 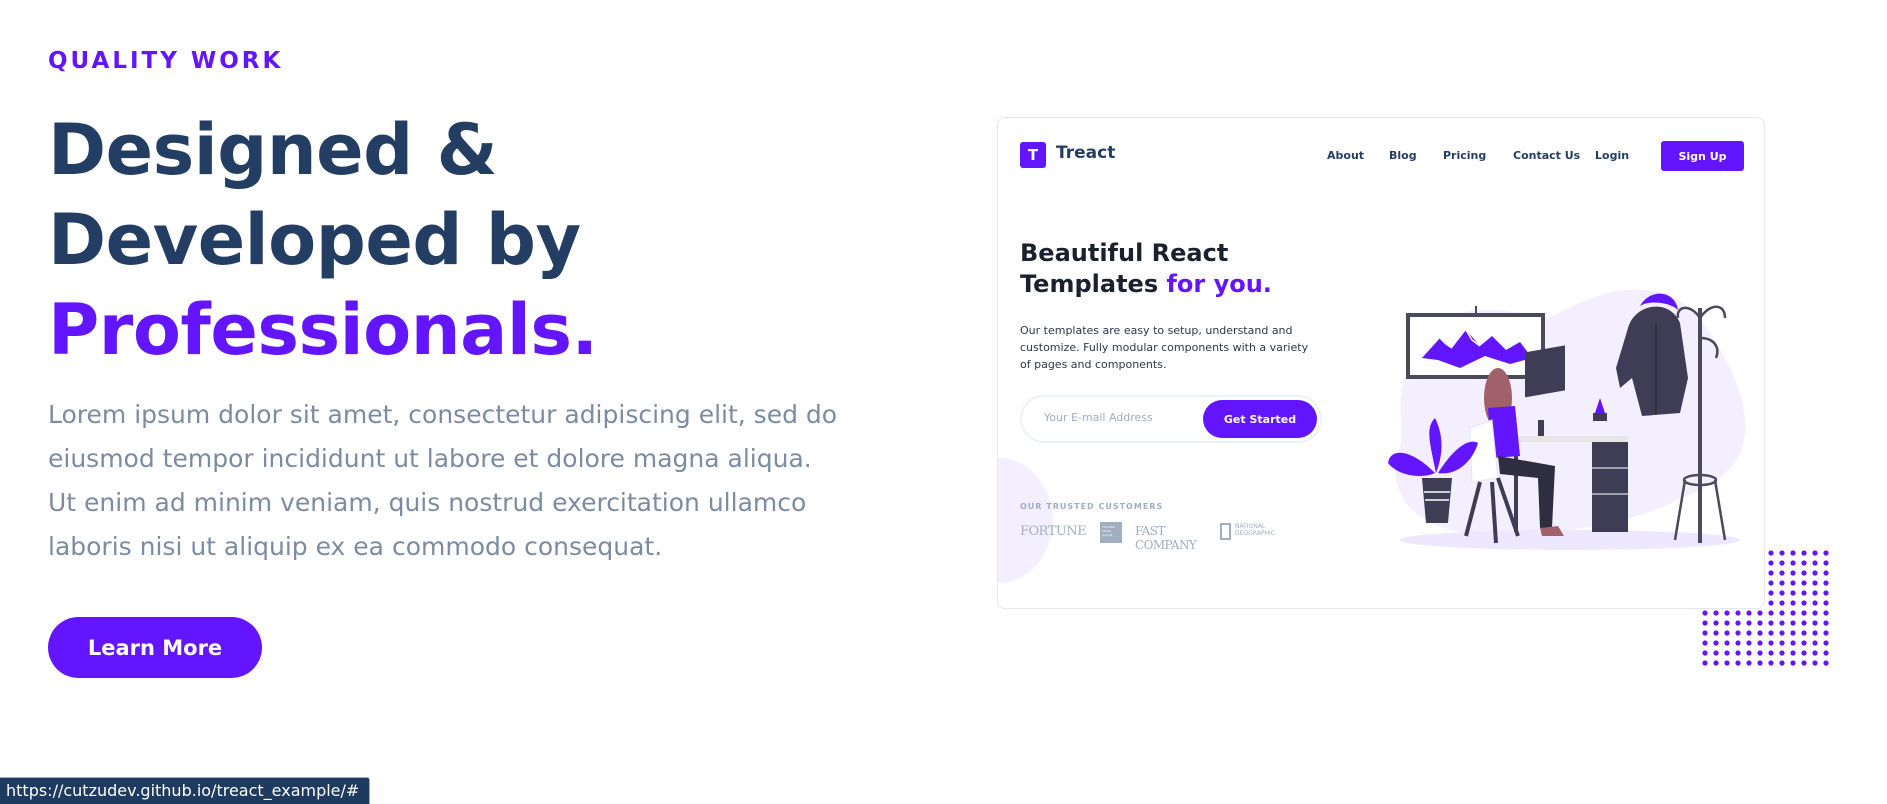 I want to click on illustration-monitor, so click(x=1545, y=371).